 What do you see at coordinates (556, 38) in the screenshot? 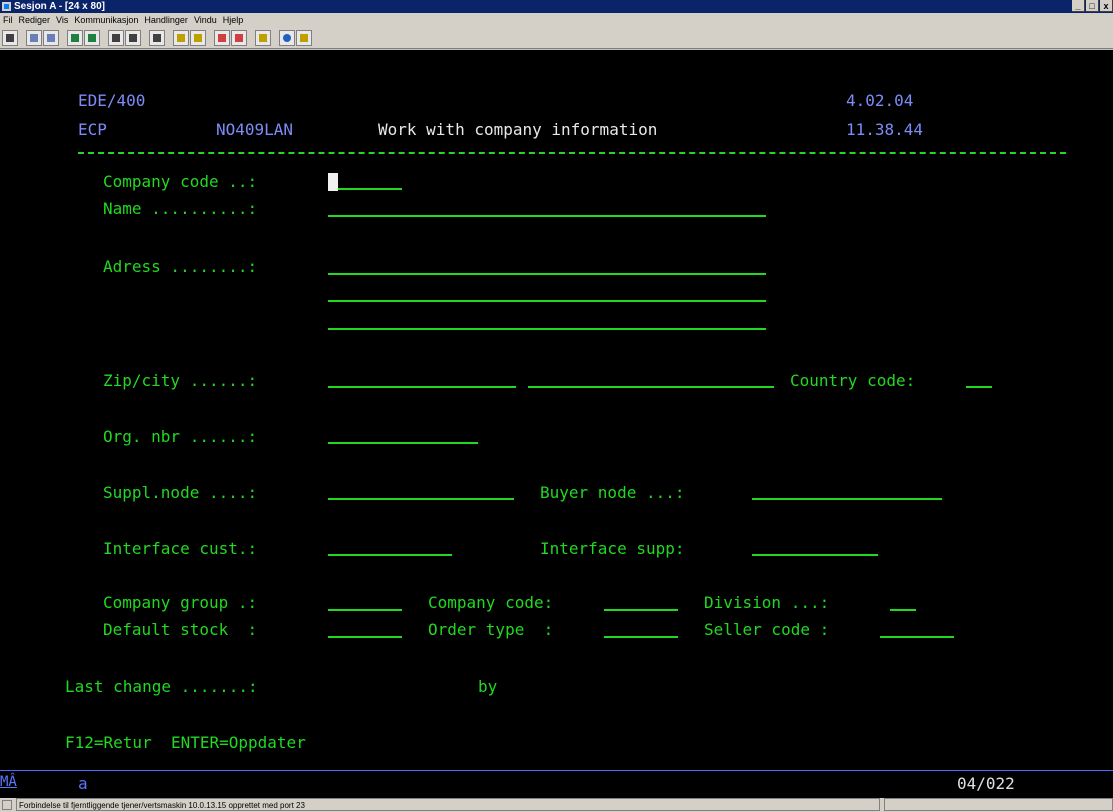
I see `toolbar` at bounding box center [556, 38].